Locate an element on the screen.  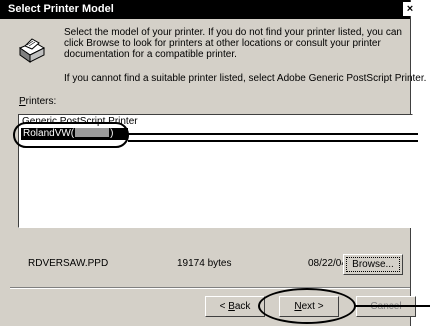
file-date: 08/22/04 is located at coordinates (327, 263).